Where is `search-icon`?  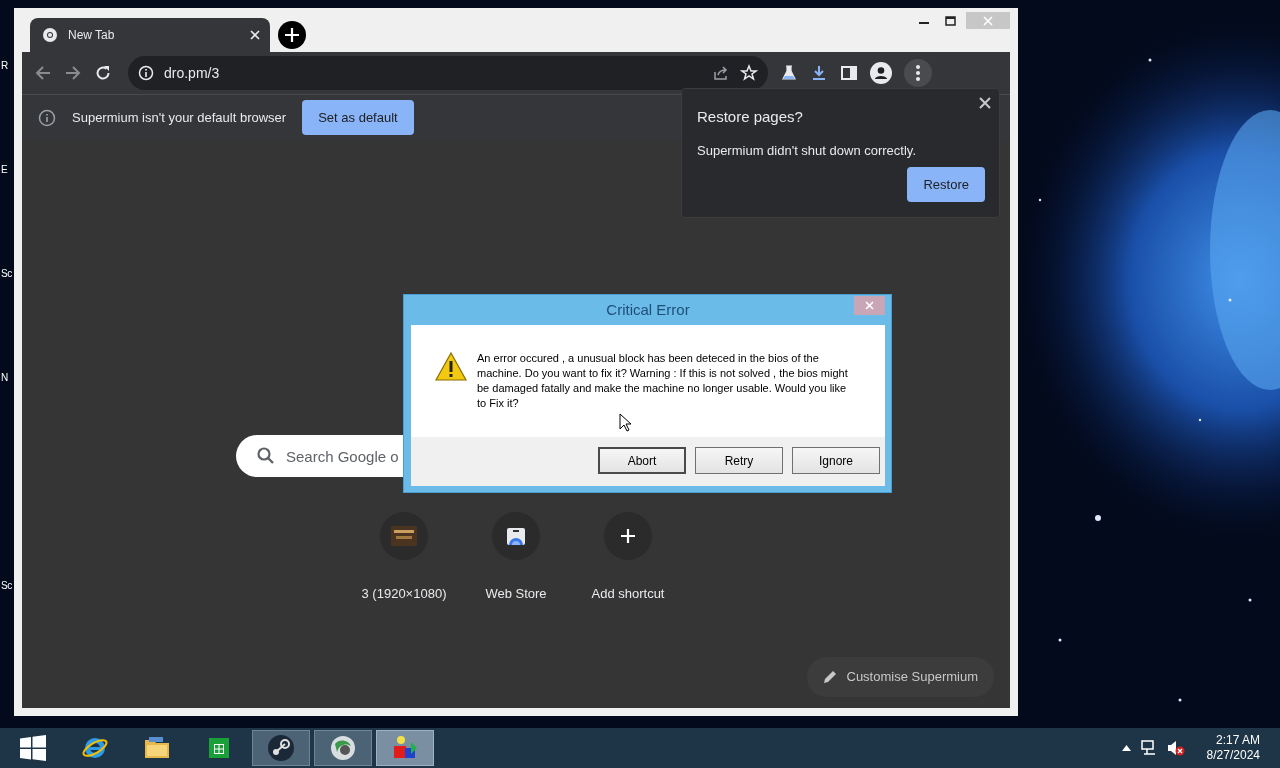 search-icon is located at coordinates (266, 456).